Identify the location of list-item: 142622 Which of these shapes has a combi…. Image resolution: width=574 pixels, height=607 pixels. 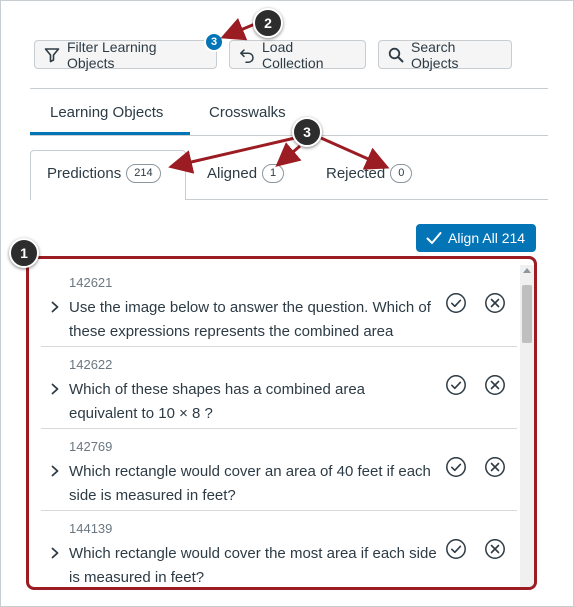
(279, 388).